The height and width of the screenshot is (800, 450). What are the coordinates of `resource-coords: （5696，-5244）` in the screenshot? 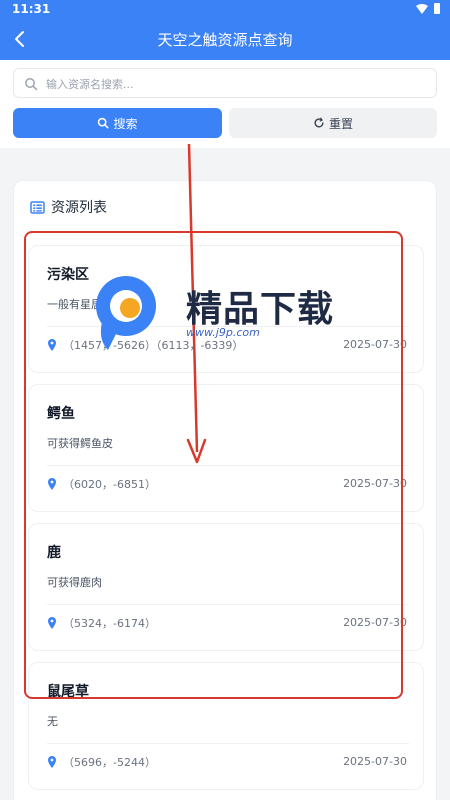 It's located at (109, 762).